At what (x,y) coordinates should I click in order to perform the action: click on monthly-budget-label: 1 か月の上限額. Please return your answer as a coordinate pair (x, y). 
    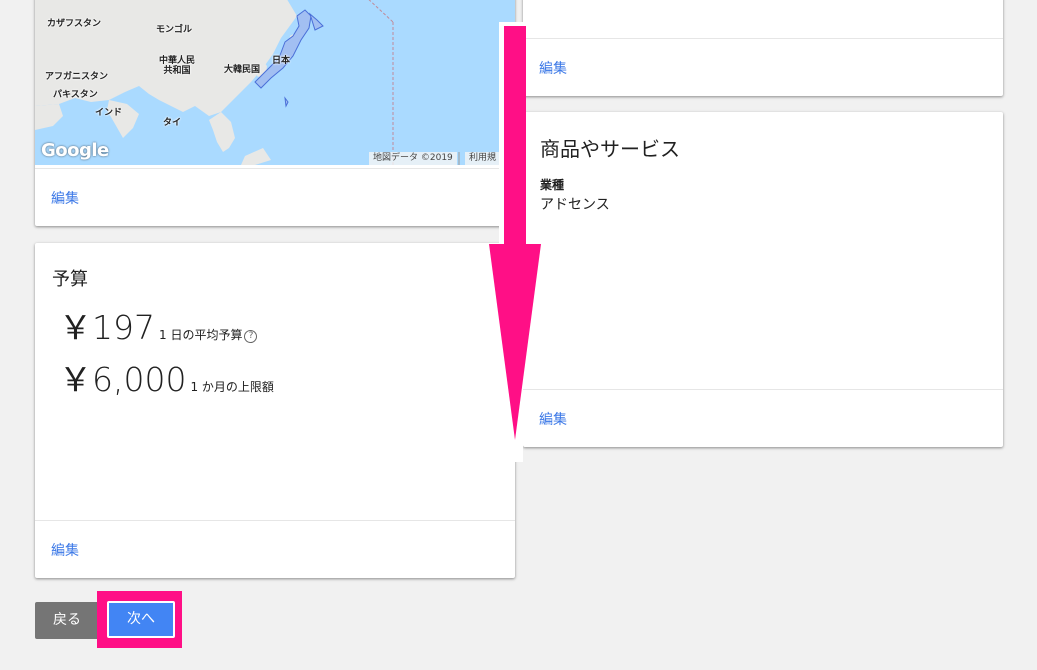
    Looking at the image, I should click on (232, 387).